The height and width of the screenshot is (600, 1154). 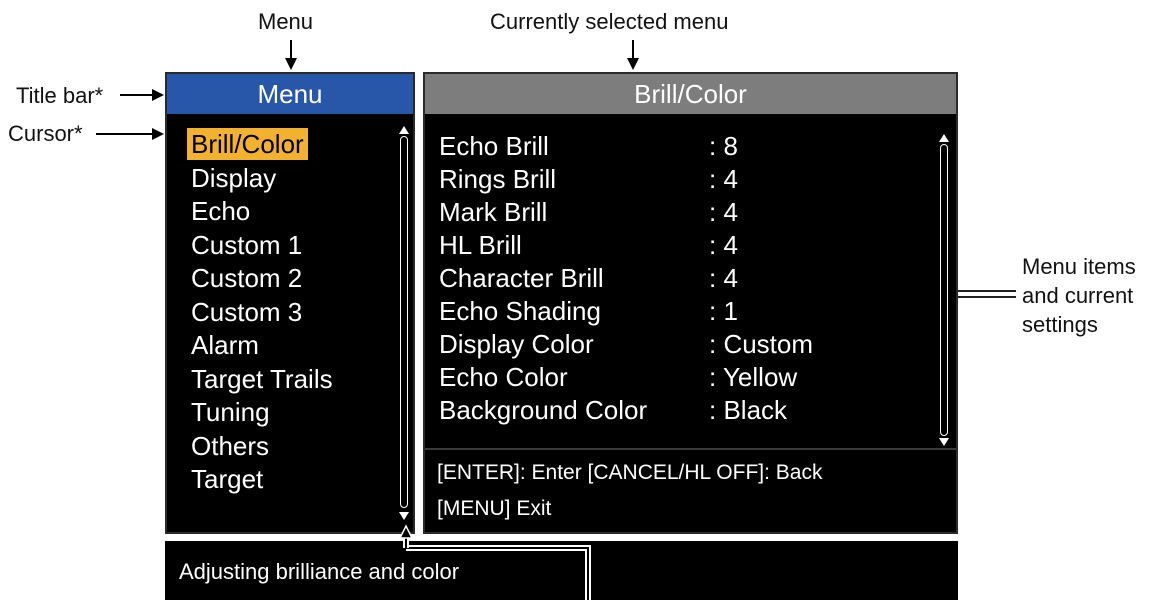 I want to click on cursor-annotation: Cursor*, so click(x=45, y=133).